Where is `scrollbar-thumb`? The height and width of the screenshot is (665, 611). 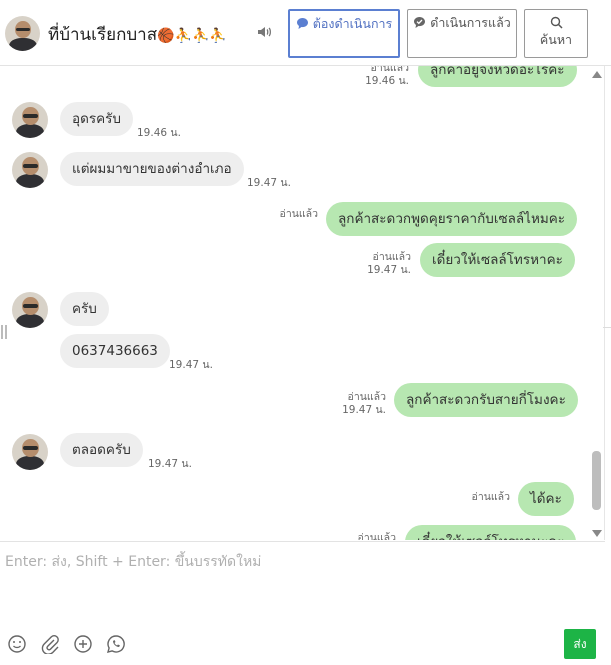 scrollbar-thumb is located at coordinates (596, 480).